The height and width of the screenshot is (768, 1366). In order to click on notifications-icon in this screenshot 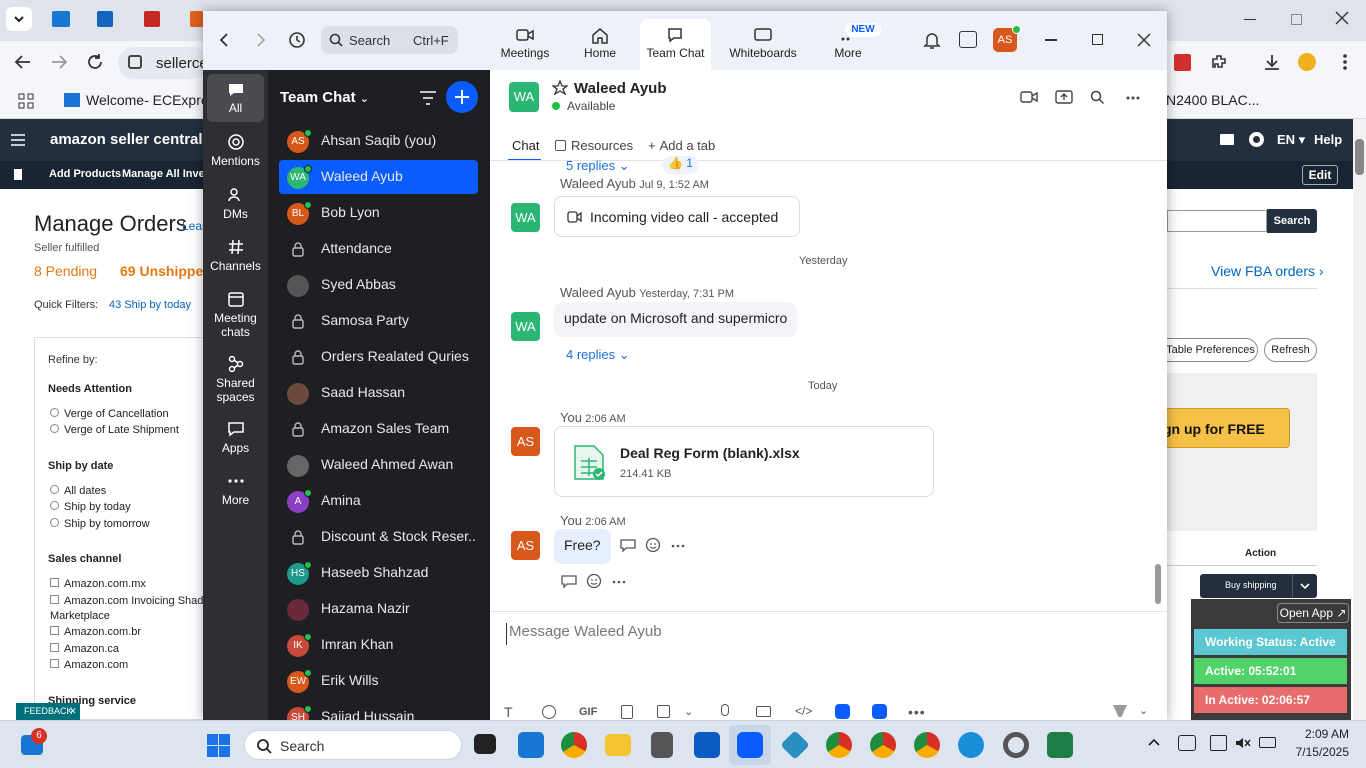, I will do `click(932, 40)`.